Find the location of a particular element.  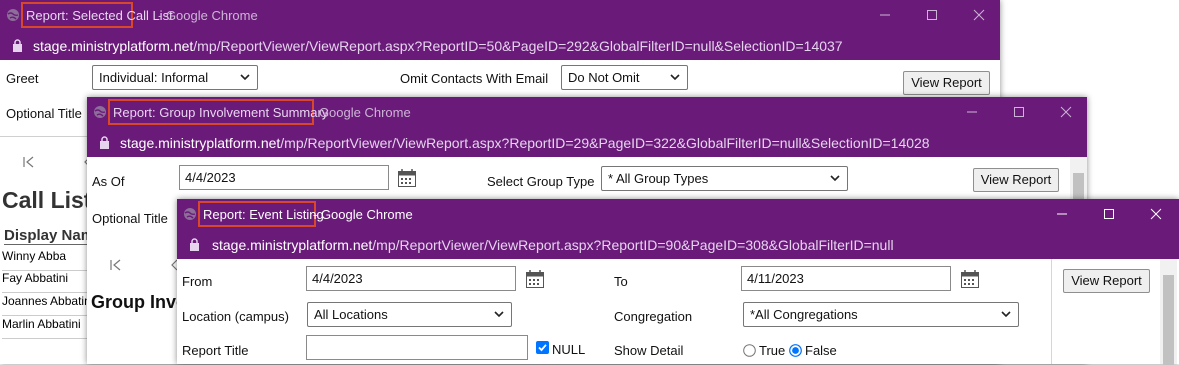

report-heading: Call List is located at coordinates (47, 200).